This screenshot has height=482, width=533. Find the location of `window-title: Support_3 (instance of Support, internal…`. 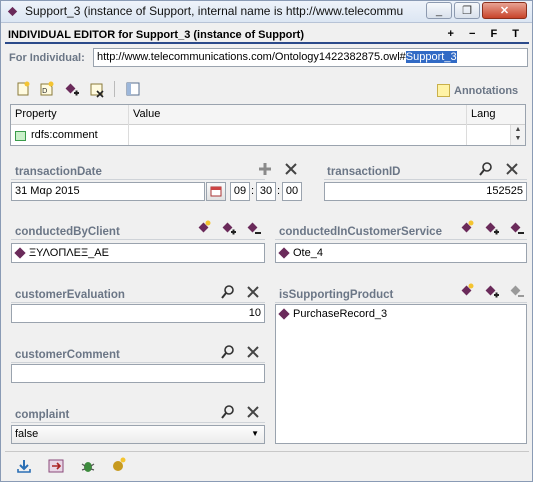

window-title: Support_3 (instance of Support, internal… is located at coordinates (214, 11).